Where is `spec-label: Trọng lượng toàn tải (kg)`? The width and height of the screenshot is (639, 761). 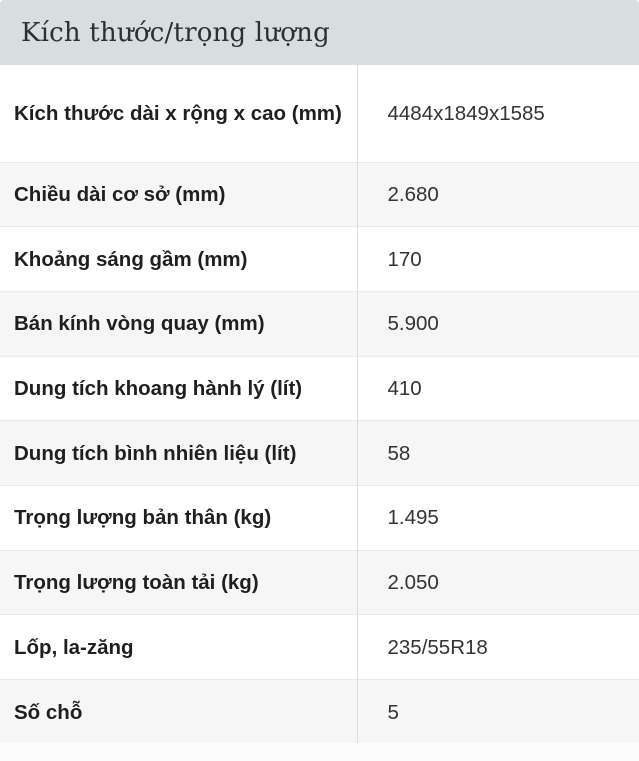 spec-label: Trọng lượng toàn tải (kg) is located at coordinates (179, 582).